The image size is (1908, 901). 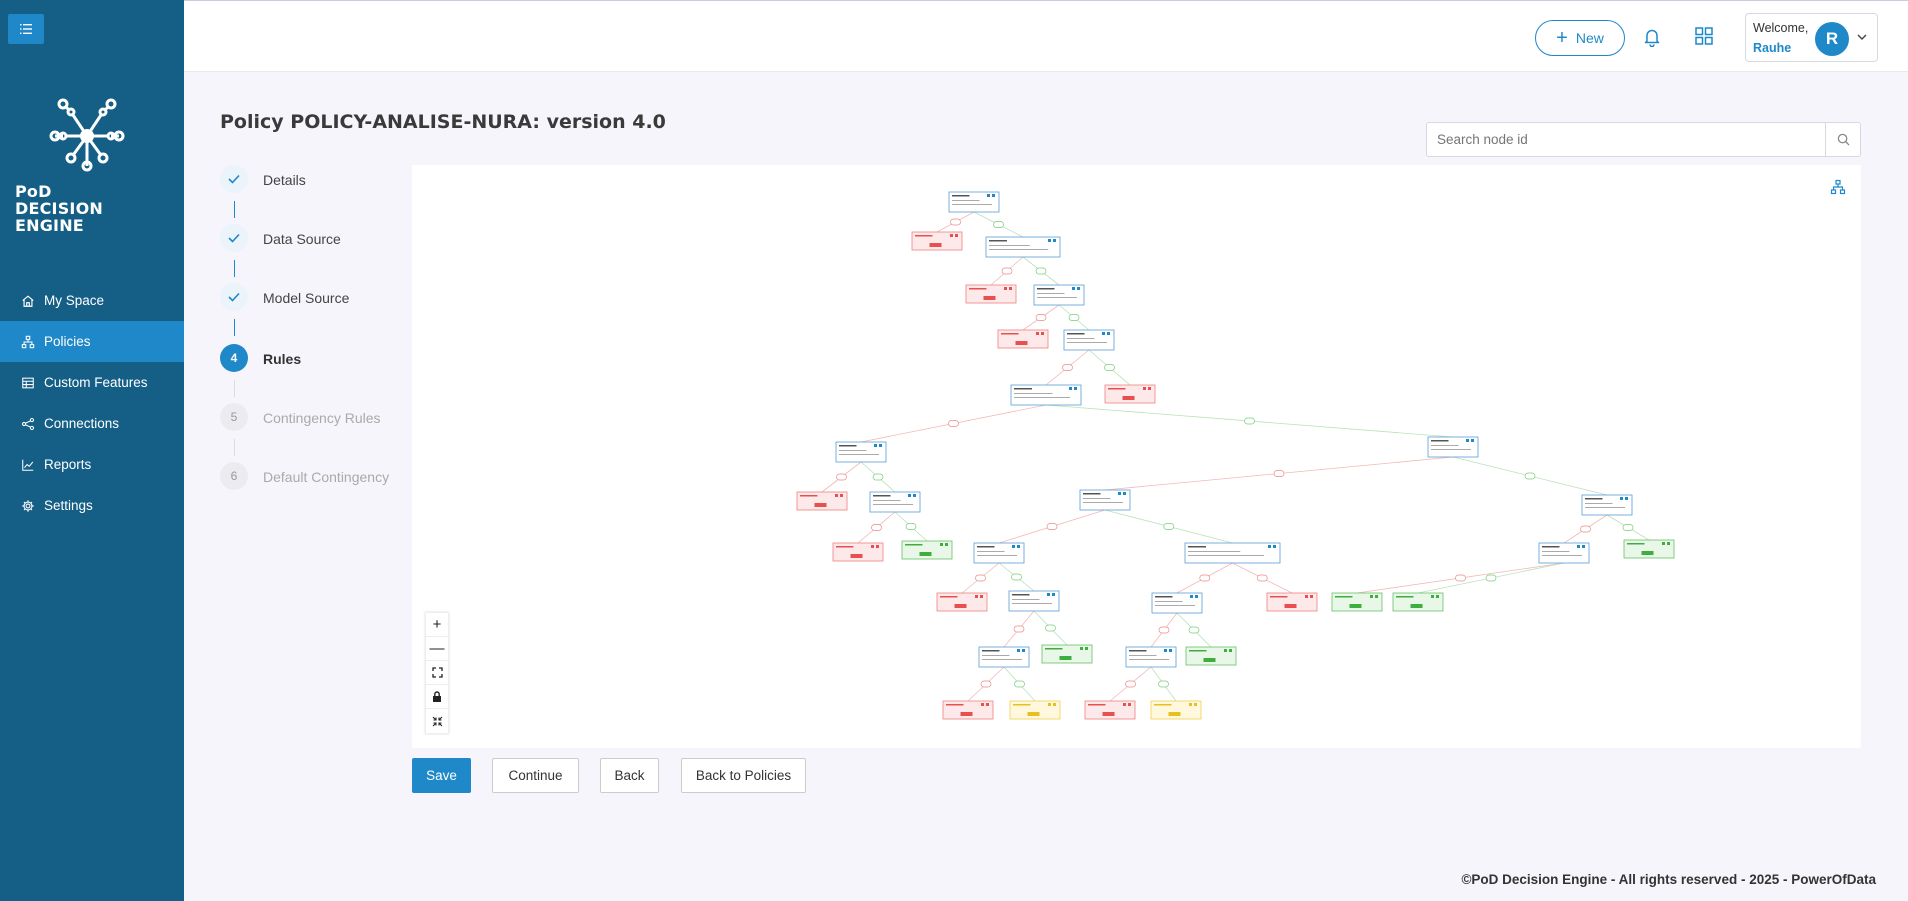 What do you see at coordinates (28, 423) in the screenshot?
I see `share-icon` at bounding box center [28, 423].